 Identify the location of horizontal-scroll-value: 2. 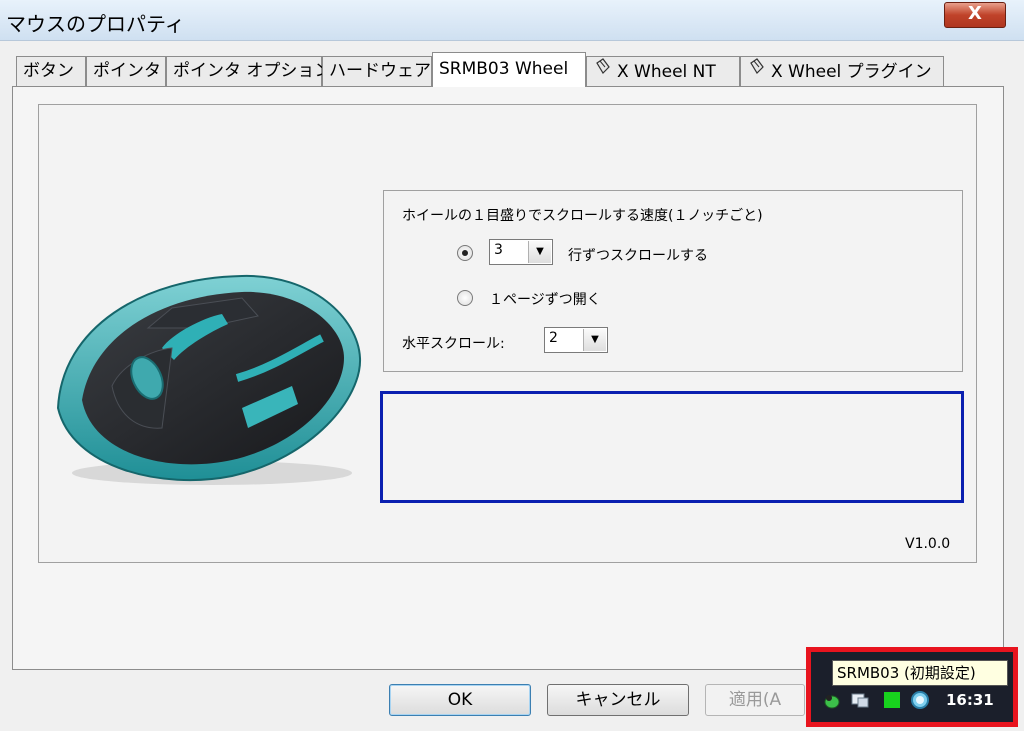
(553, 338).